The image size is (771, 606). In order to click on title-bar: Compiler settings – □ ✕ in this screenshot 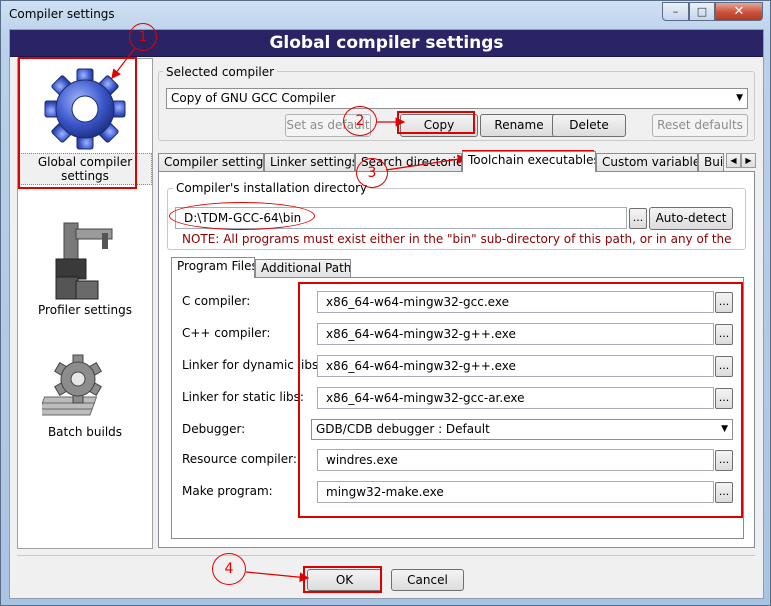, I will do `click(385, 15)`.